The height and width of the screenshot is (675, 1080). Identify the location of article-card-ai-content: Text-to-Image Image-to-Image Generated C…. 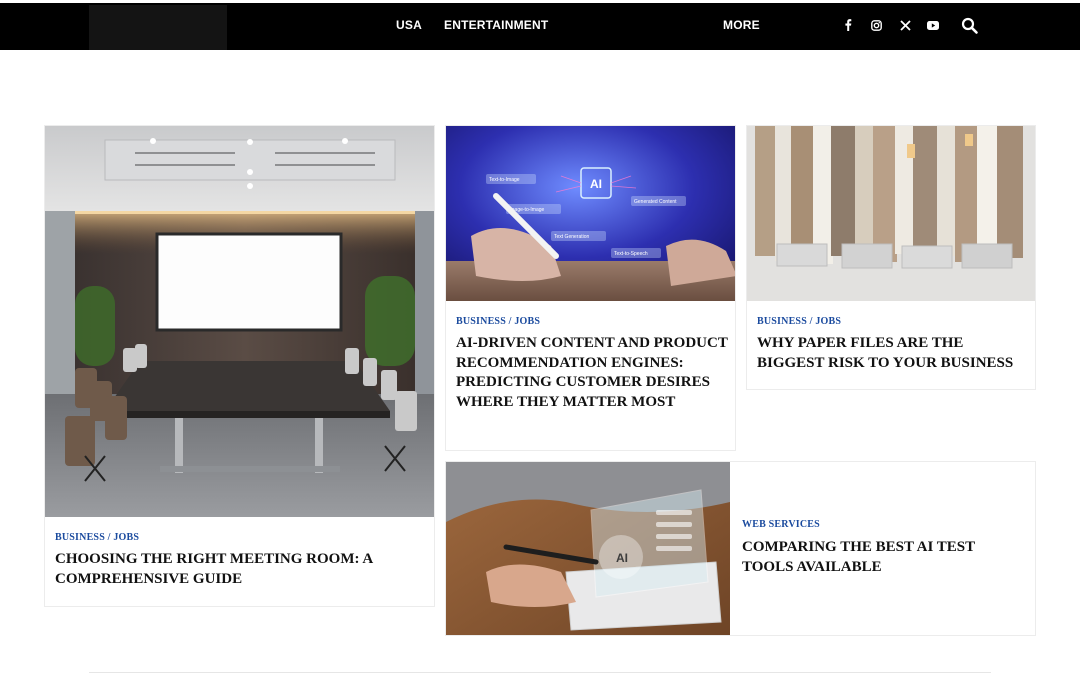
(590, 288).